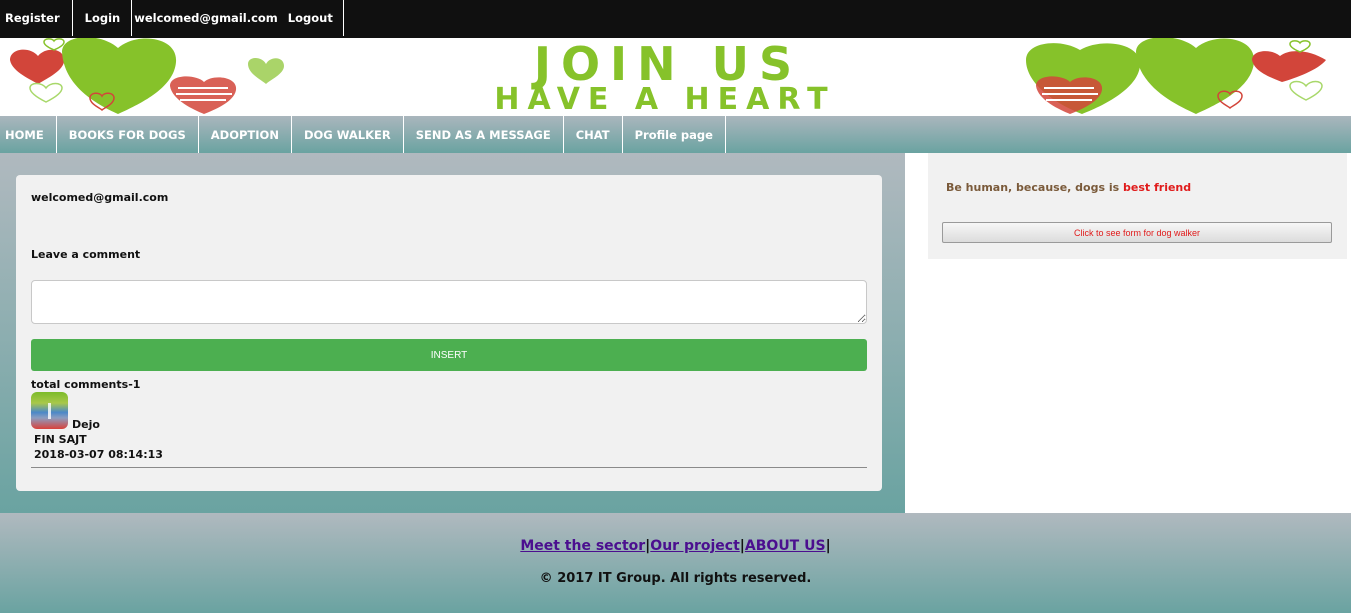 The width and height of the screenshot is (1351, 613). Describe the element at coordinates (245, 134) in the screenshot. I see `nav-adoption: ADOPTION` at that location.